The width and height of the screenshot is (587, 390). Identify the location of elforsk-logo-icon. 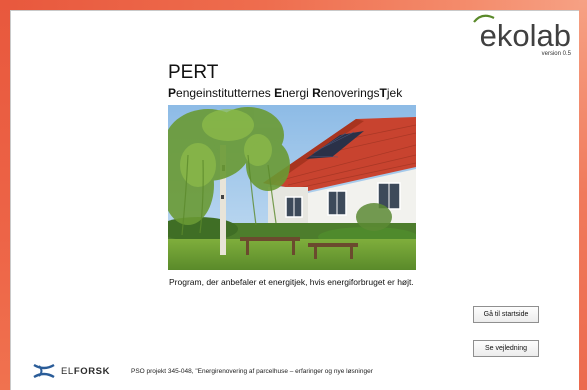
(44, 371).